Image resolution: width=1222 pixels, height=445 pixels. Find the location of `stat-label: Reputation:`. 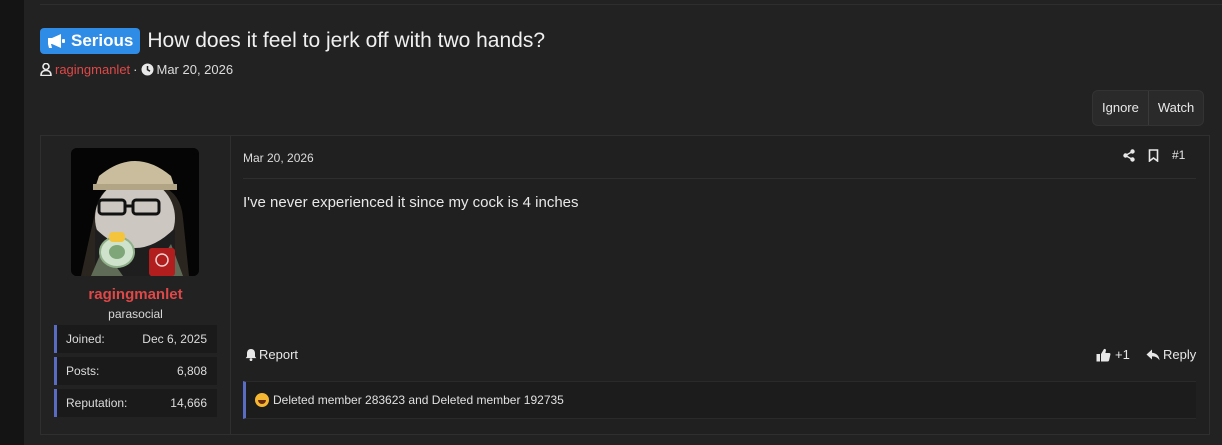

stat-label: Reputation: is located at coordinates (97, 403).